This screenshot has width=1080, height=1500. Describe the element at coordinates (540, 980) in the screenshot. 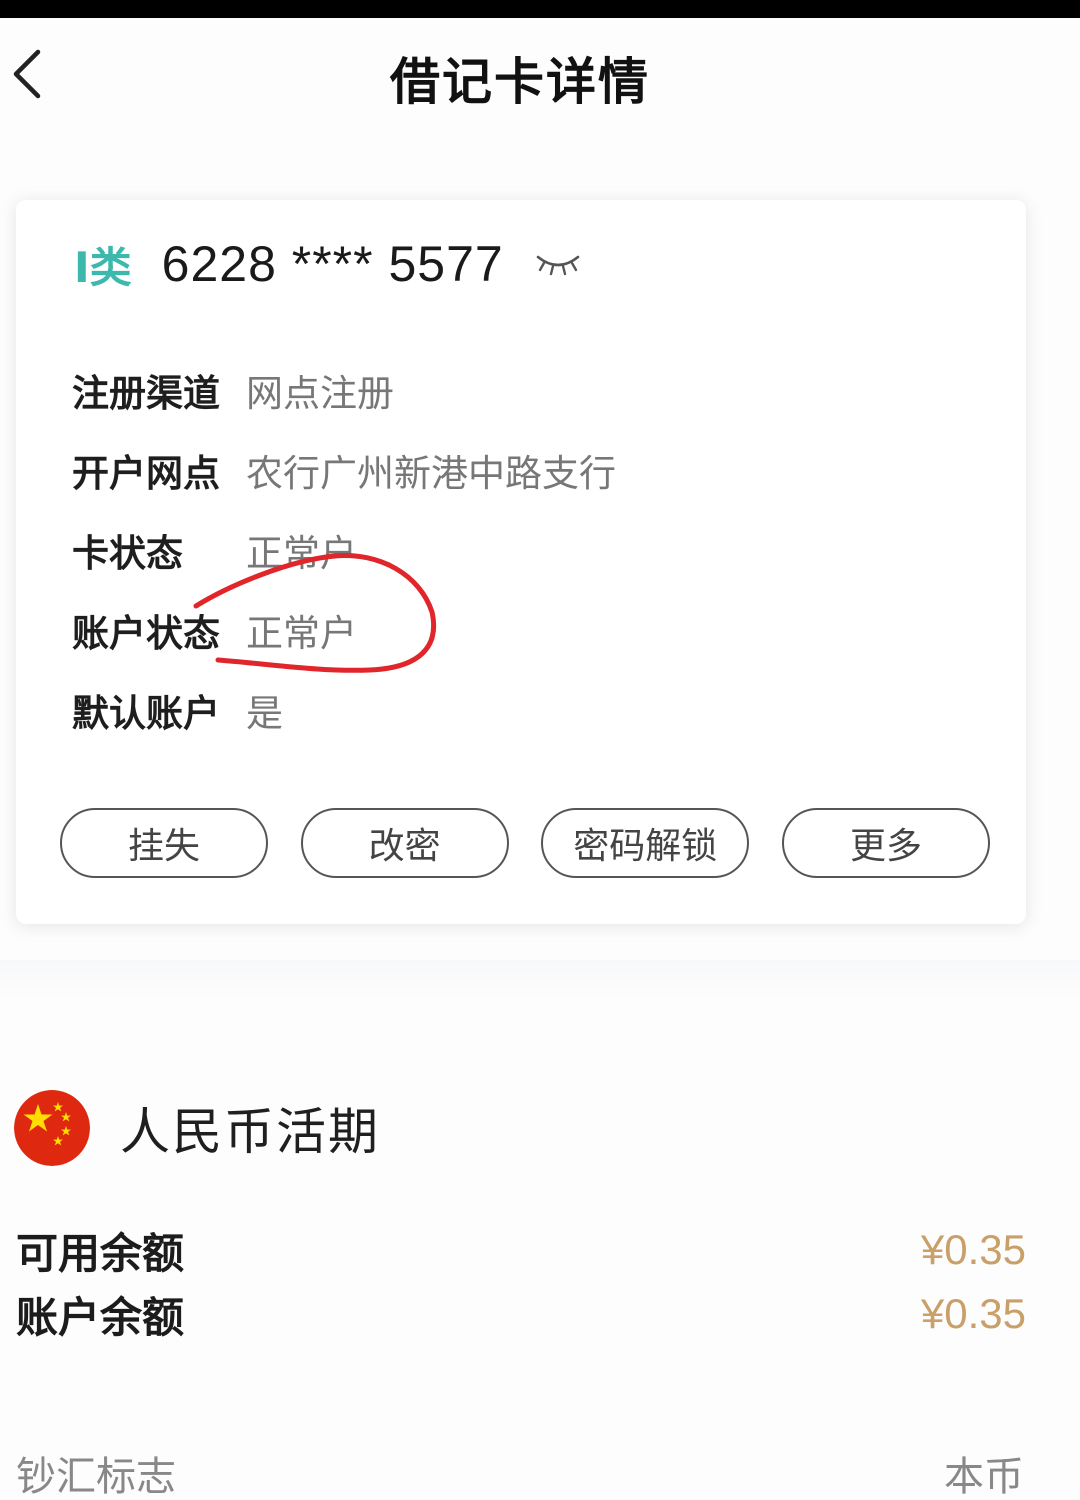

I see `section-divider` at that location.